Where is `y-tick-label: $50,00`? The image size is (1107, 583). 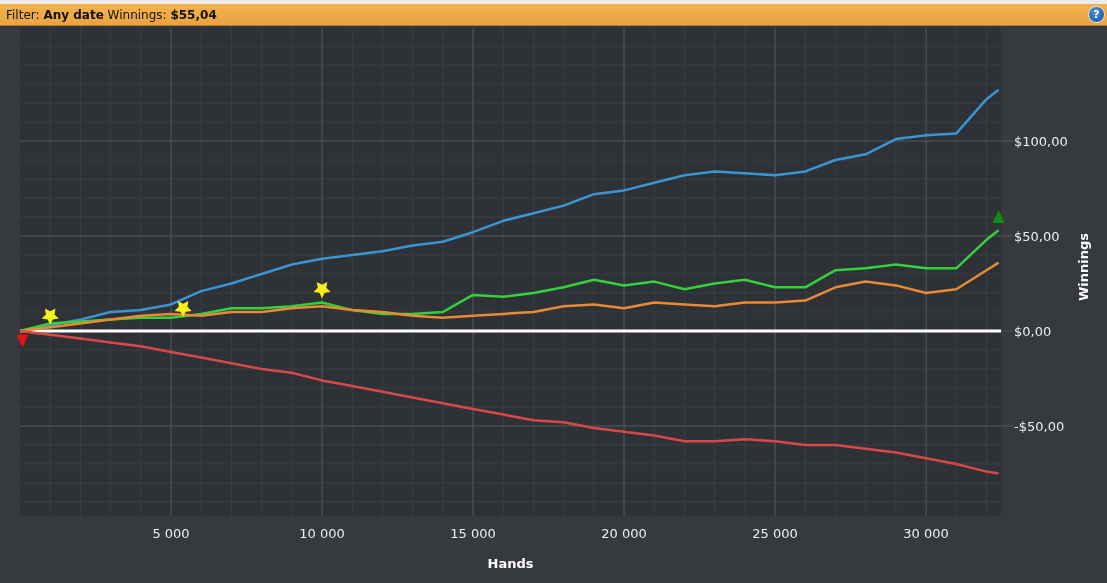
y-tick-label: $50,00 is located at coordinates (1037, 236).